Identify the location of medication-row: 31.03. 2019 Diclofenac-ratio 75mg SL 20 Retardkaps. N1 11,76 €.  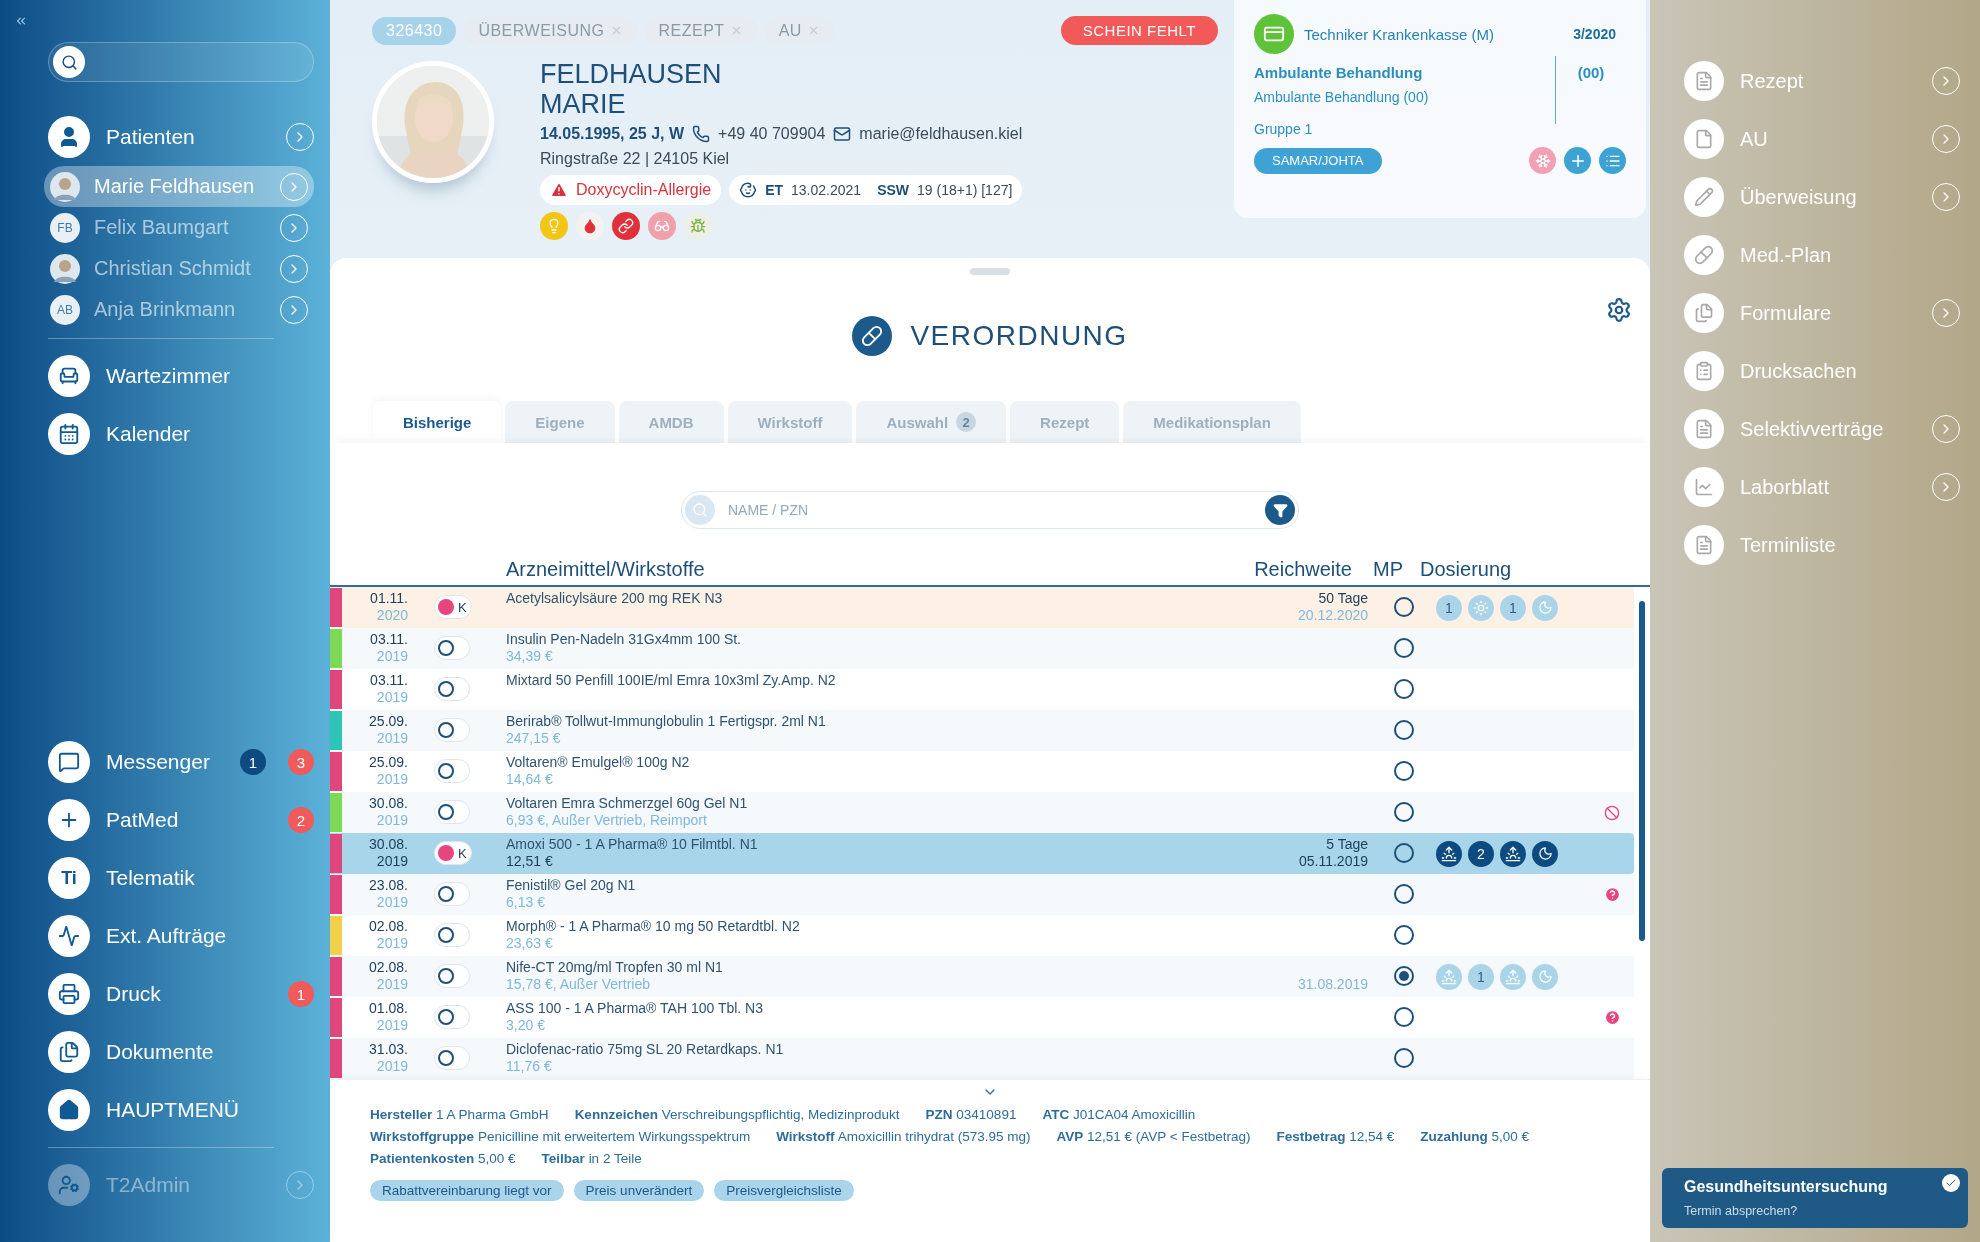
(982, 1058).